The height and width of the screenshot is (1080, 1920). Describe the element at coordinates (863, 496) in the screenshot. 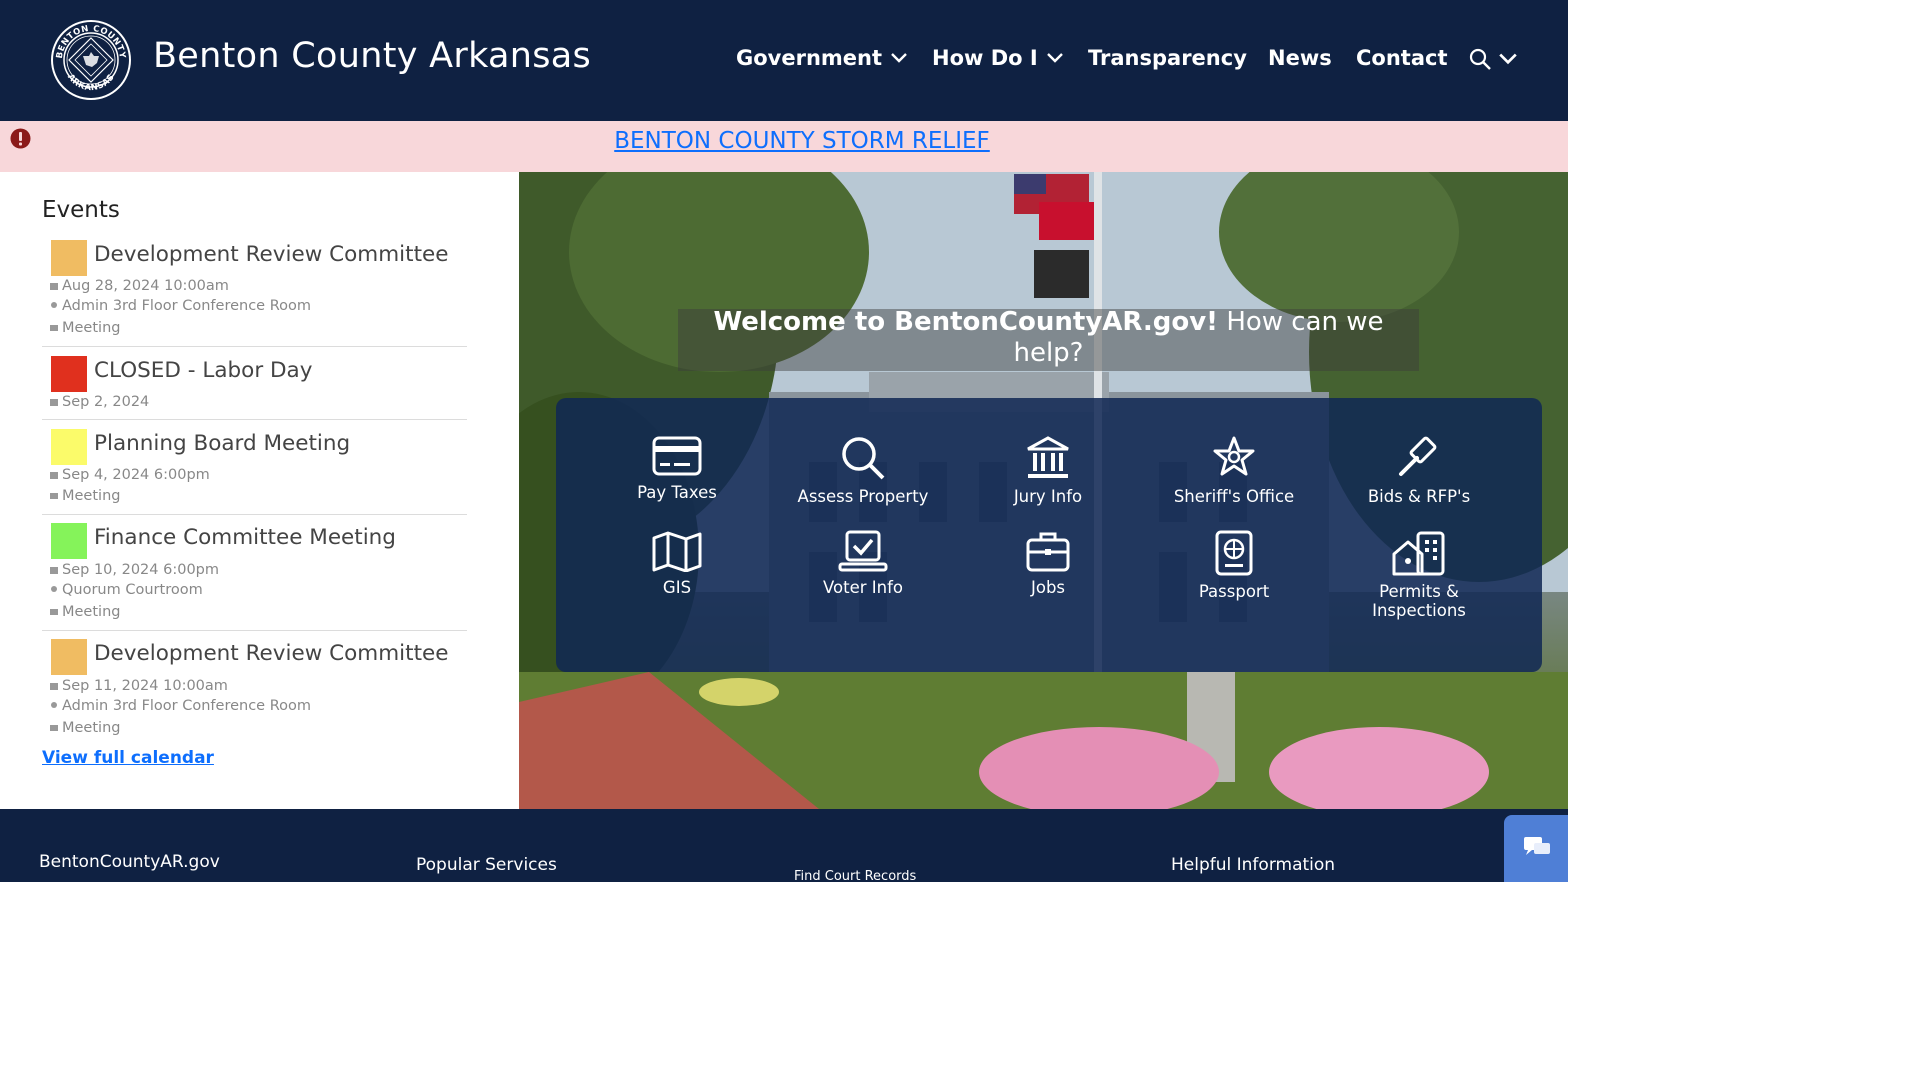

I see `service-label: Assess Property` at that location.